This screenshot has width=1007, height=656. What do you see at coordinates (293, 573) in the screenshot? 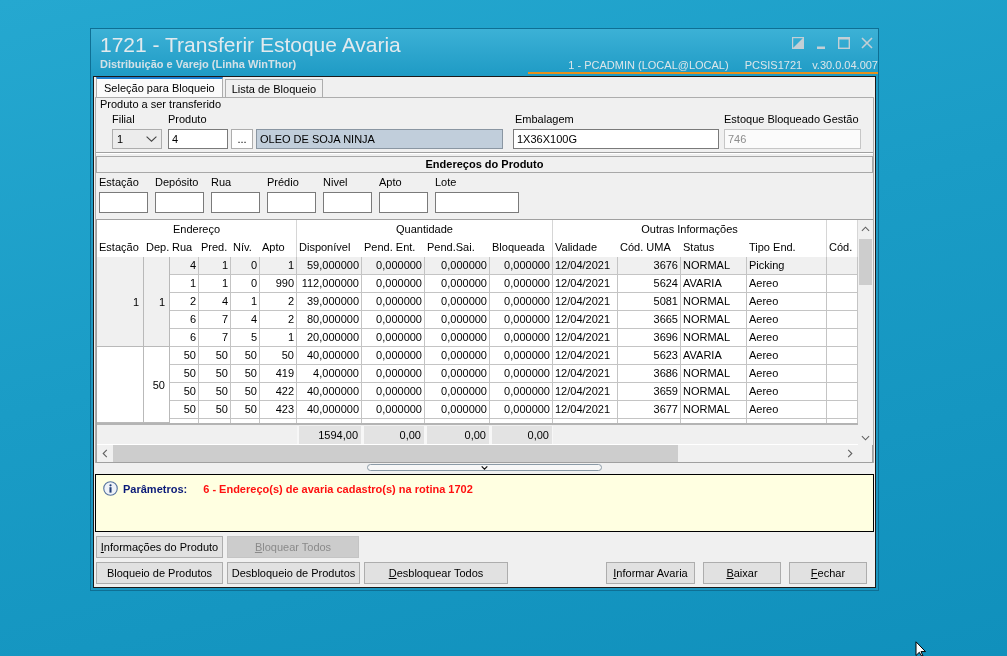
I see `action-button: Desbloqueio de Produtos` at bounding box center [293, 573].